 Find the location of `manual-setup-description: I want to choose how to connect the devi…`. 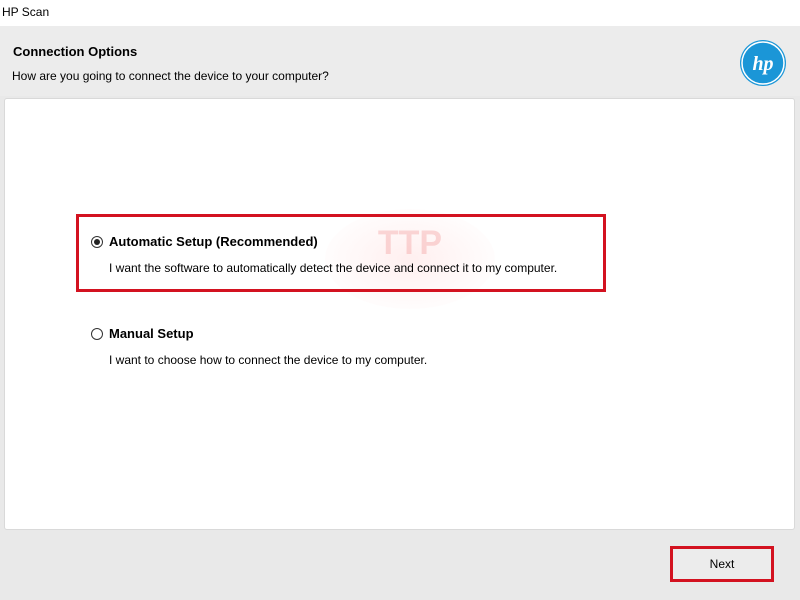

manual-setup-description: I want to choose how to connect the devi… is located at coordinates (268, 360).